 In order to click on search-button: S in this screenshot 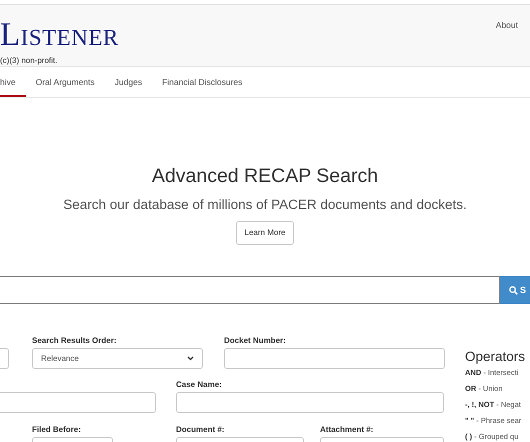, I will do `click(515, 290)`.